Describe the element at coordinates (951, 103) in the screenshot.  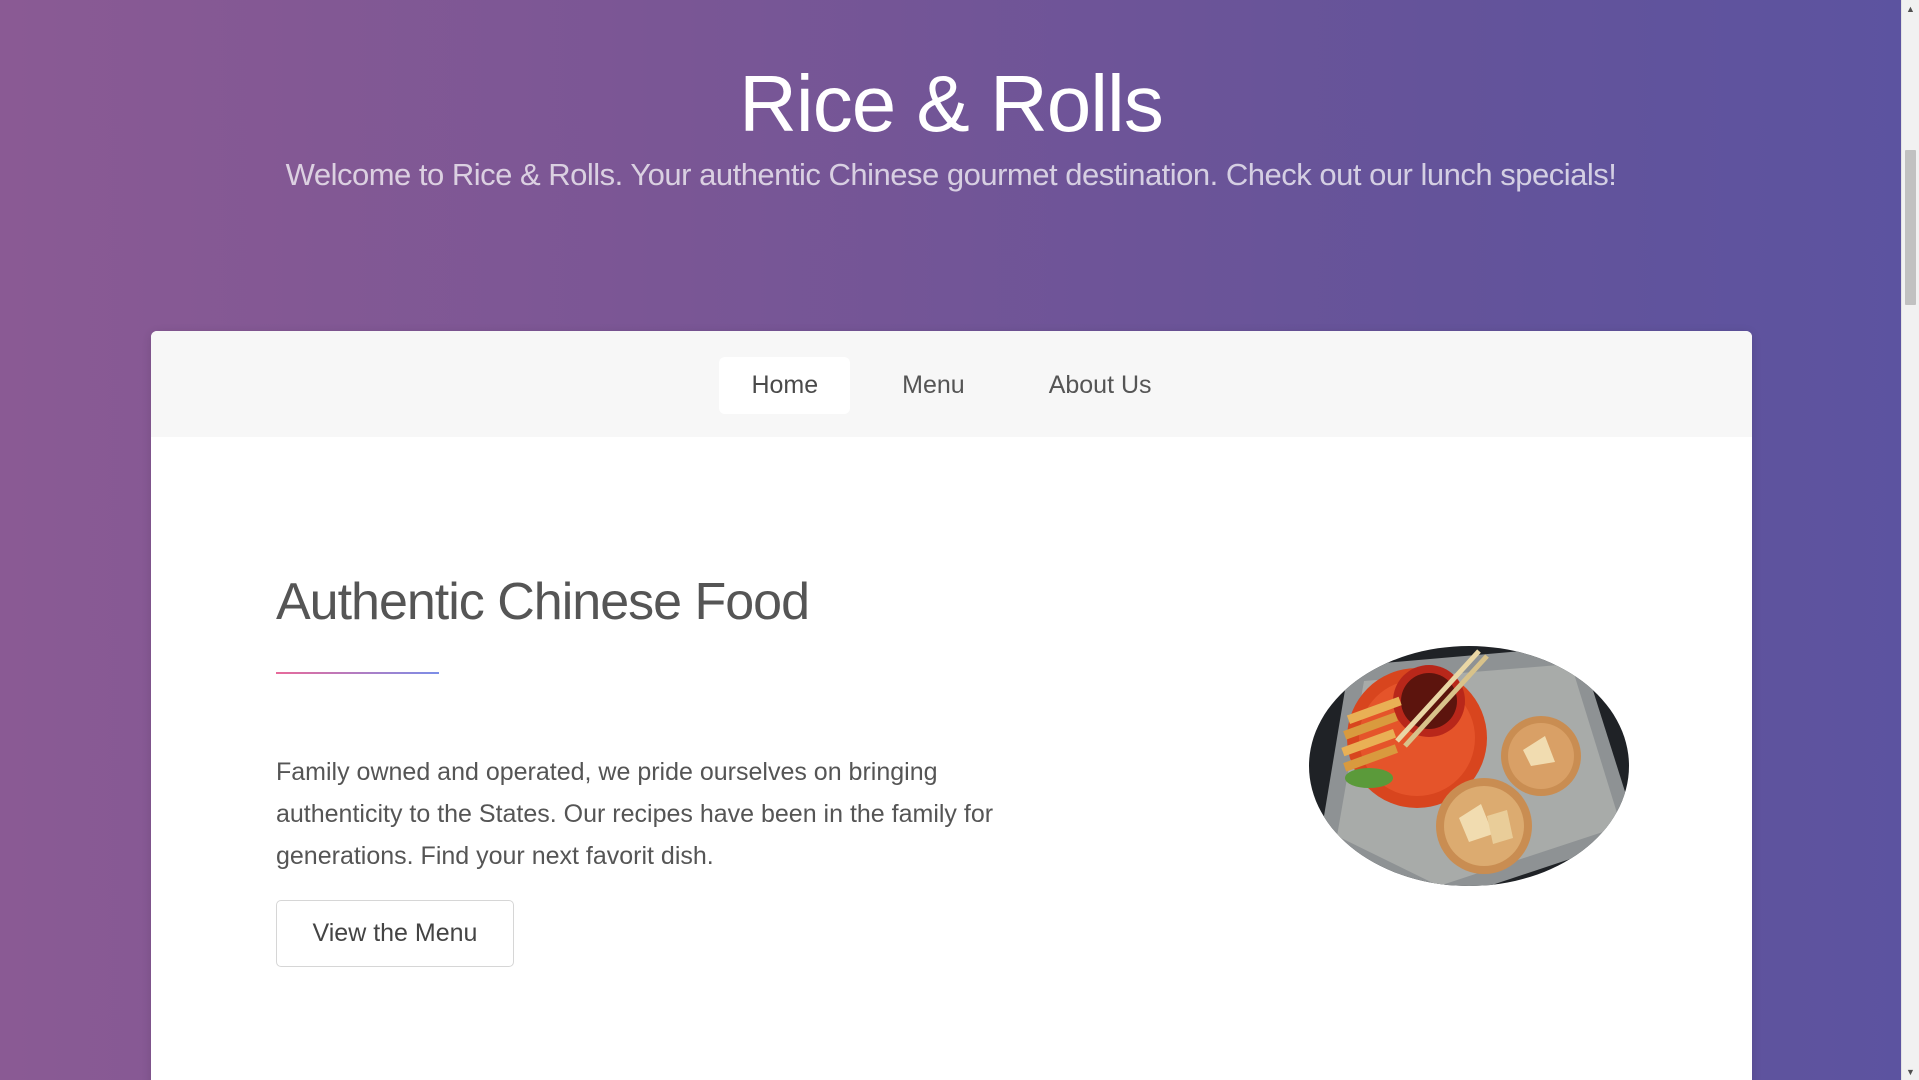
I see `site-title: Rice & Rolls` at that location.